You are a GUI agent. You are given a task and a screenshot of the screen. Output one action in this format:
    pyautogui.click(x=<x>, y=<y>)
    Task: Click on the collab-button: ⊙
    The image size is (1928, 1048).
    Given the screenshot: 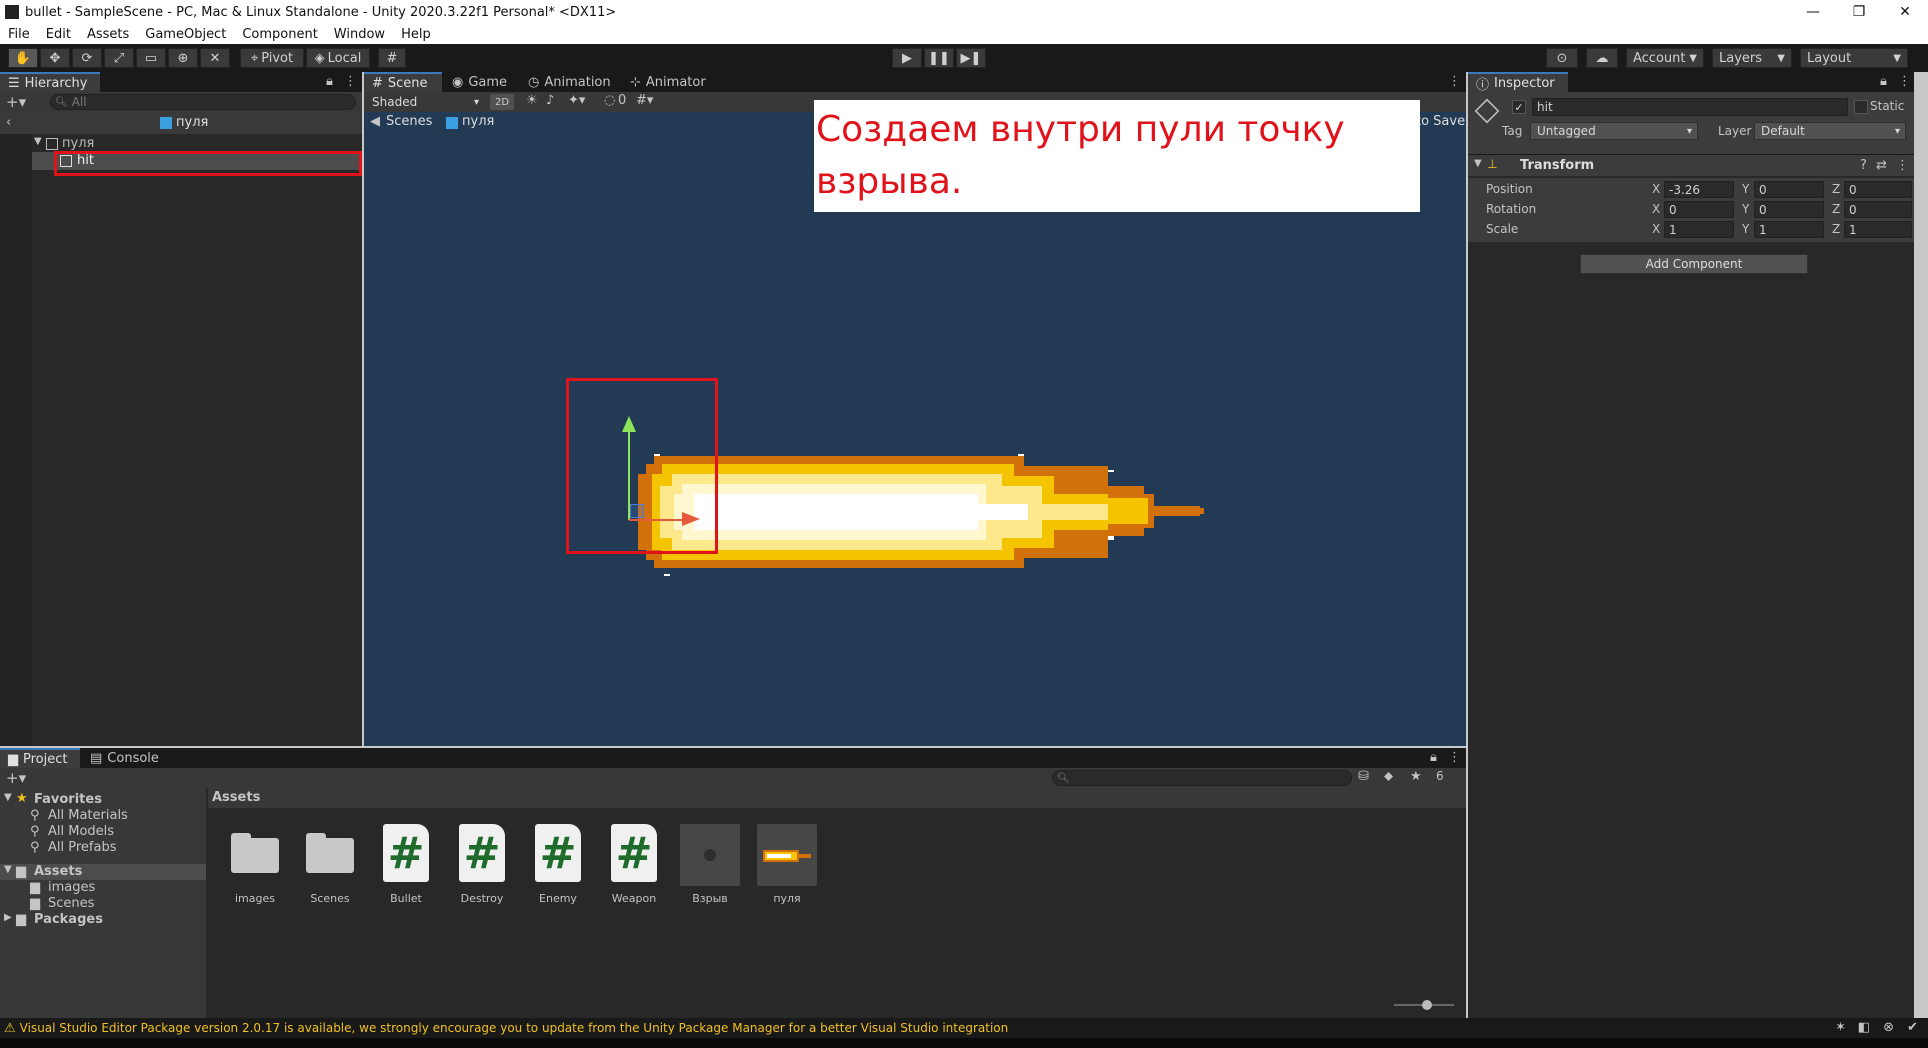 What is the action you would take?
    pyautogui.click(x=1562, y=58)
    